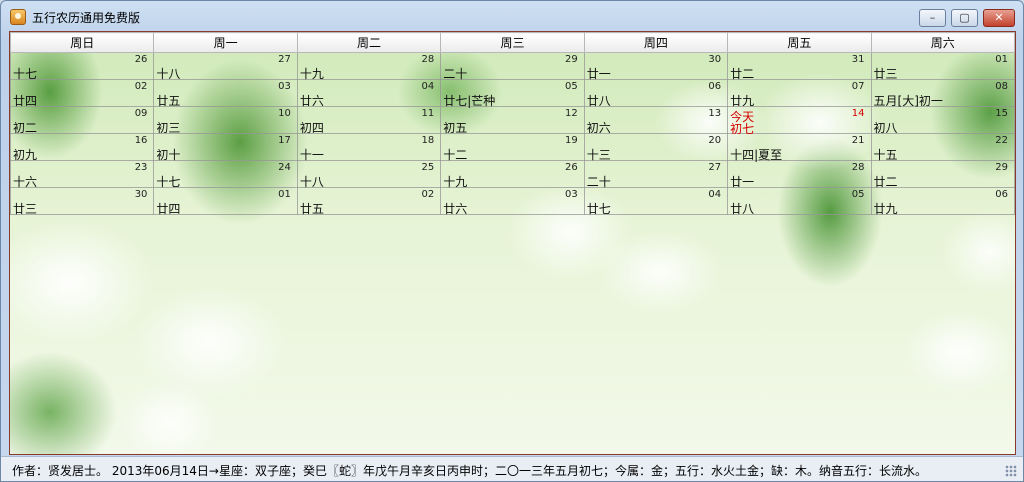  I want to click on gregorian-day-number: 24, so click(284, 167).